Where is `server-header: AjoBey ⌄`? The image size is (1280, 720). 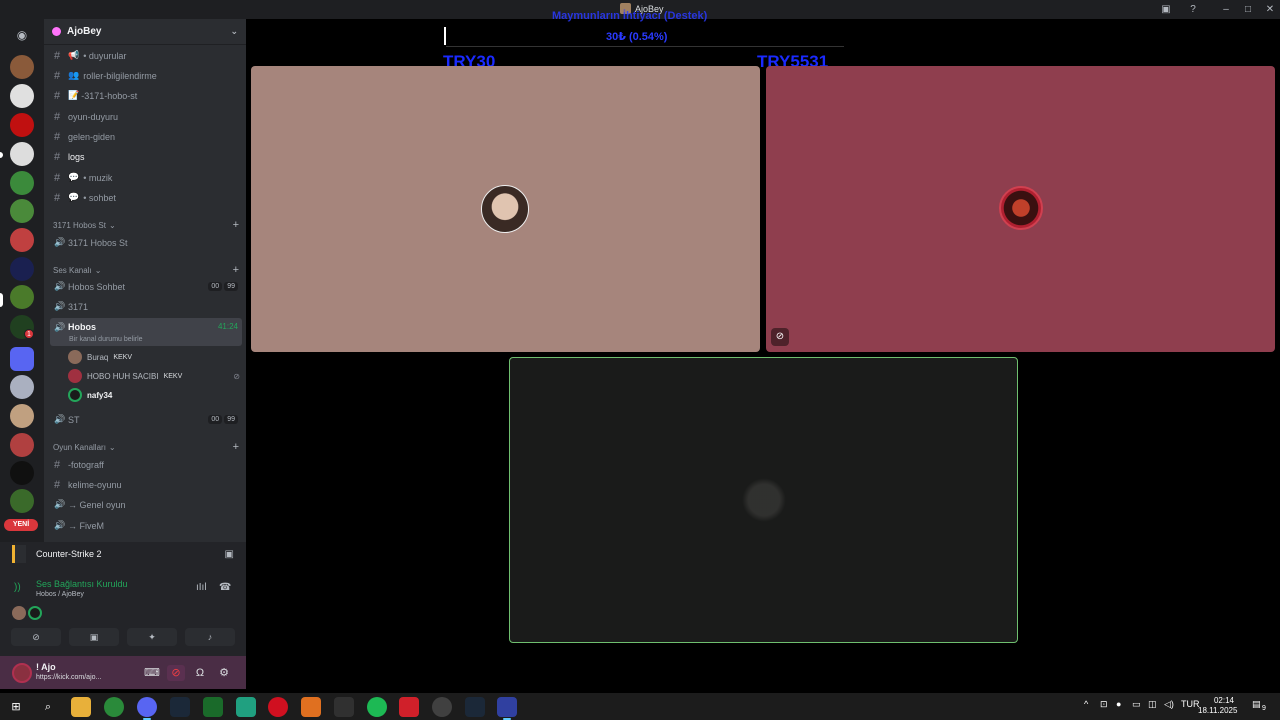
server-header: AjoBey ⌄ is located at coordinates (145, 32).